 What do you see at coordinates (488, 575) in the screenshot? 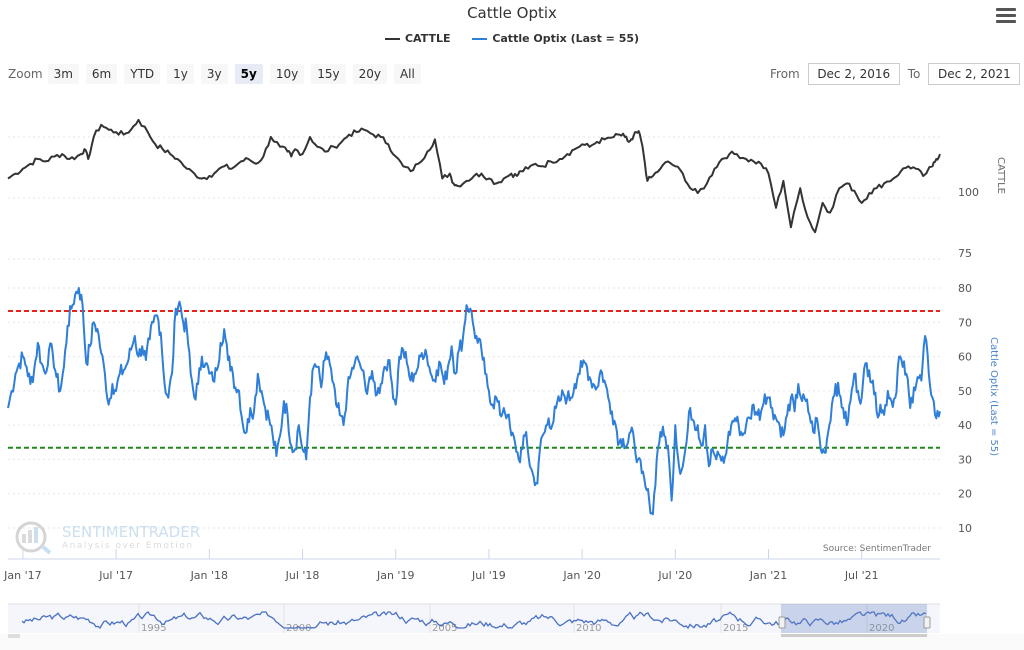
I see `x-tick-label: Jul '19` at bounding box center [488, 575].